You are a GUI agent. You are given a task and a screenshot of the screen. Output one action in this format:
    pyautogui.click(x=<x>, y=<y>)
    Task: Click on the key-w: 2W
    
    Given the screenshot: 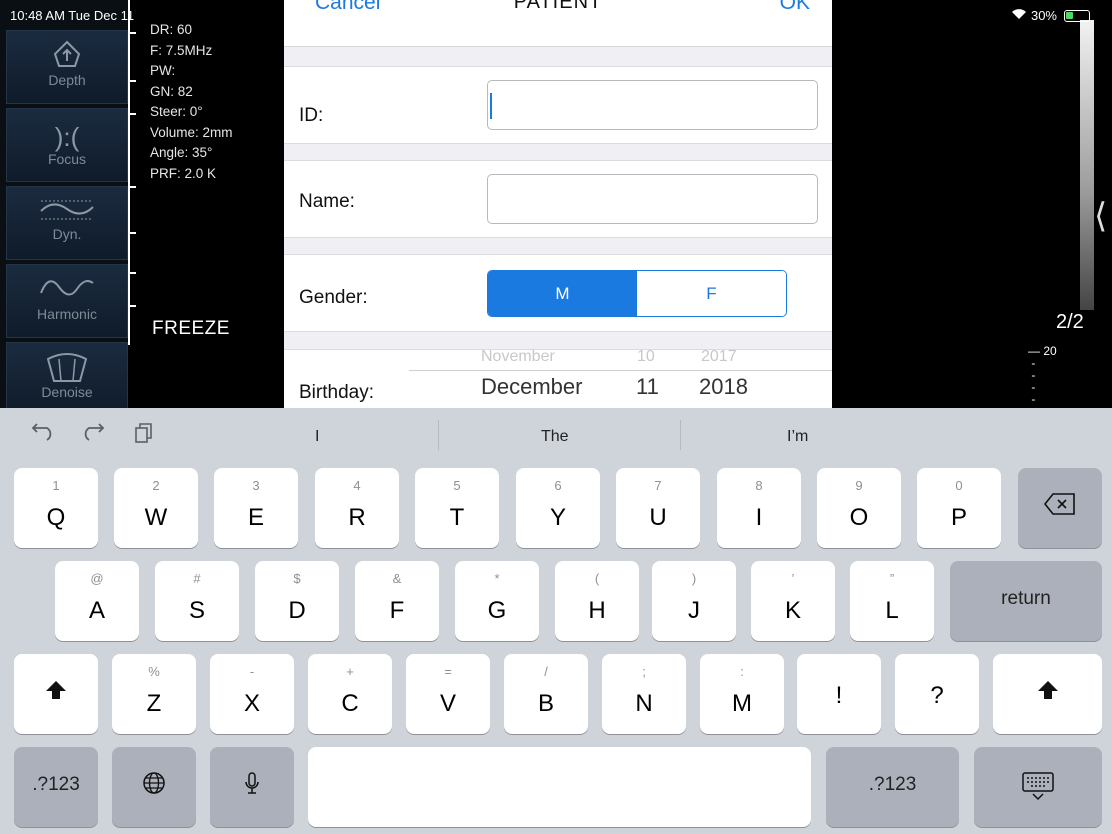 What is the action you would take?
    pyautogui.click(x=156, y=508)
    